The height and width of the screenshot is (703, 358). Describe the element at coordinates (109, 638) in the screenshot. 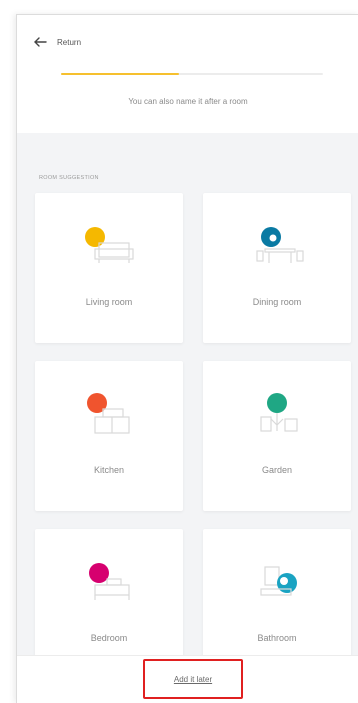

I see `room-label: Bedroom` at that location.